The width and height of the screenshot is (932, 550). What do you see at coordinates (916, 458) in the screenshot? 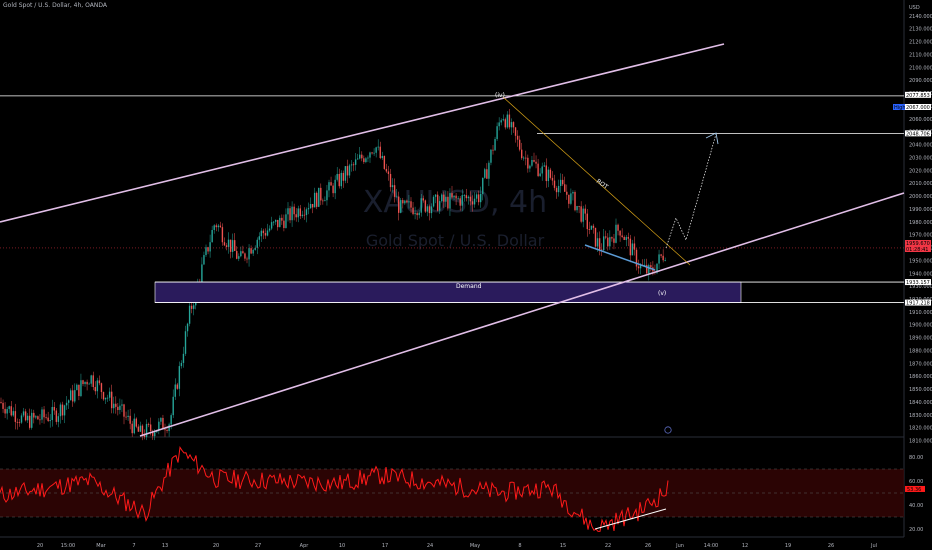
I see `rsi-tick-label: 80.00` at bounding box center [916, 458].